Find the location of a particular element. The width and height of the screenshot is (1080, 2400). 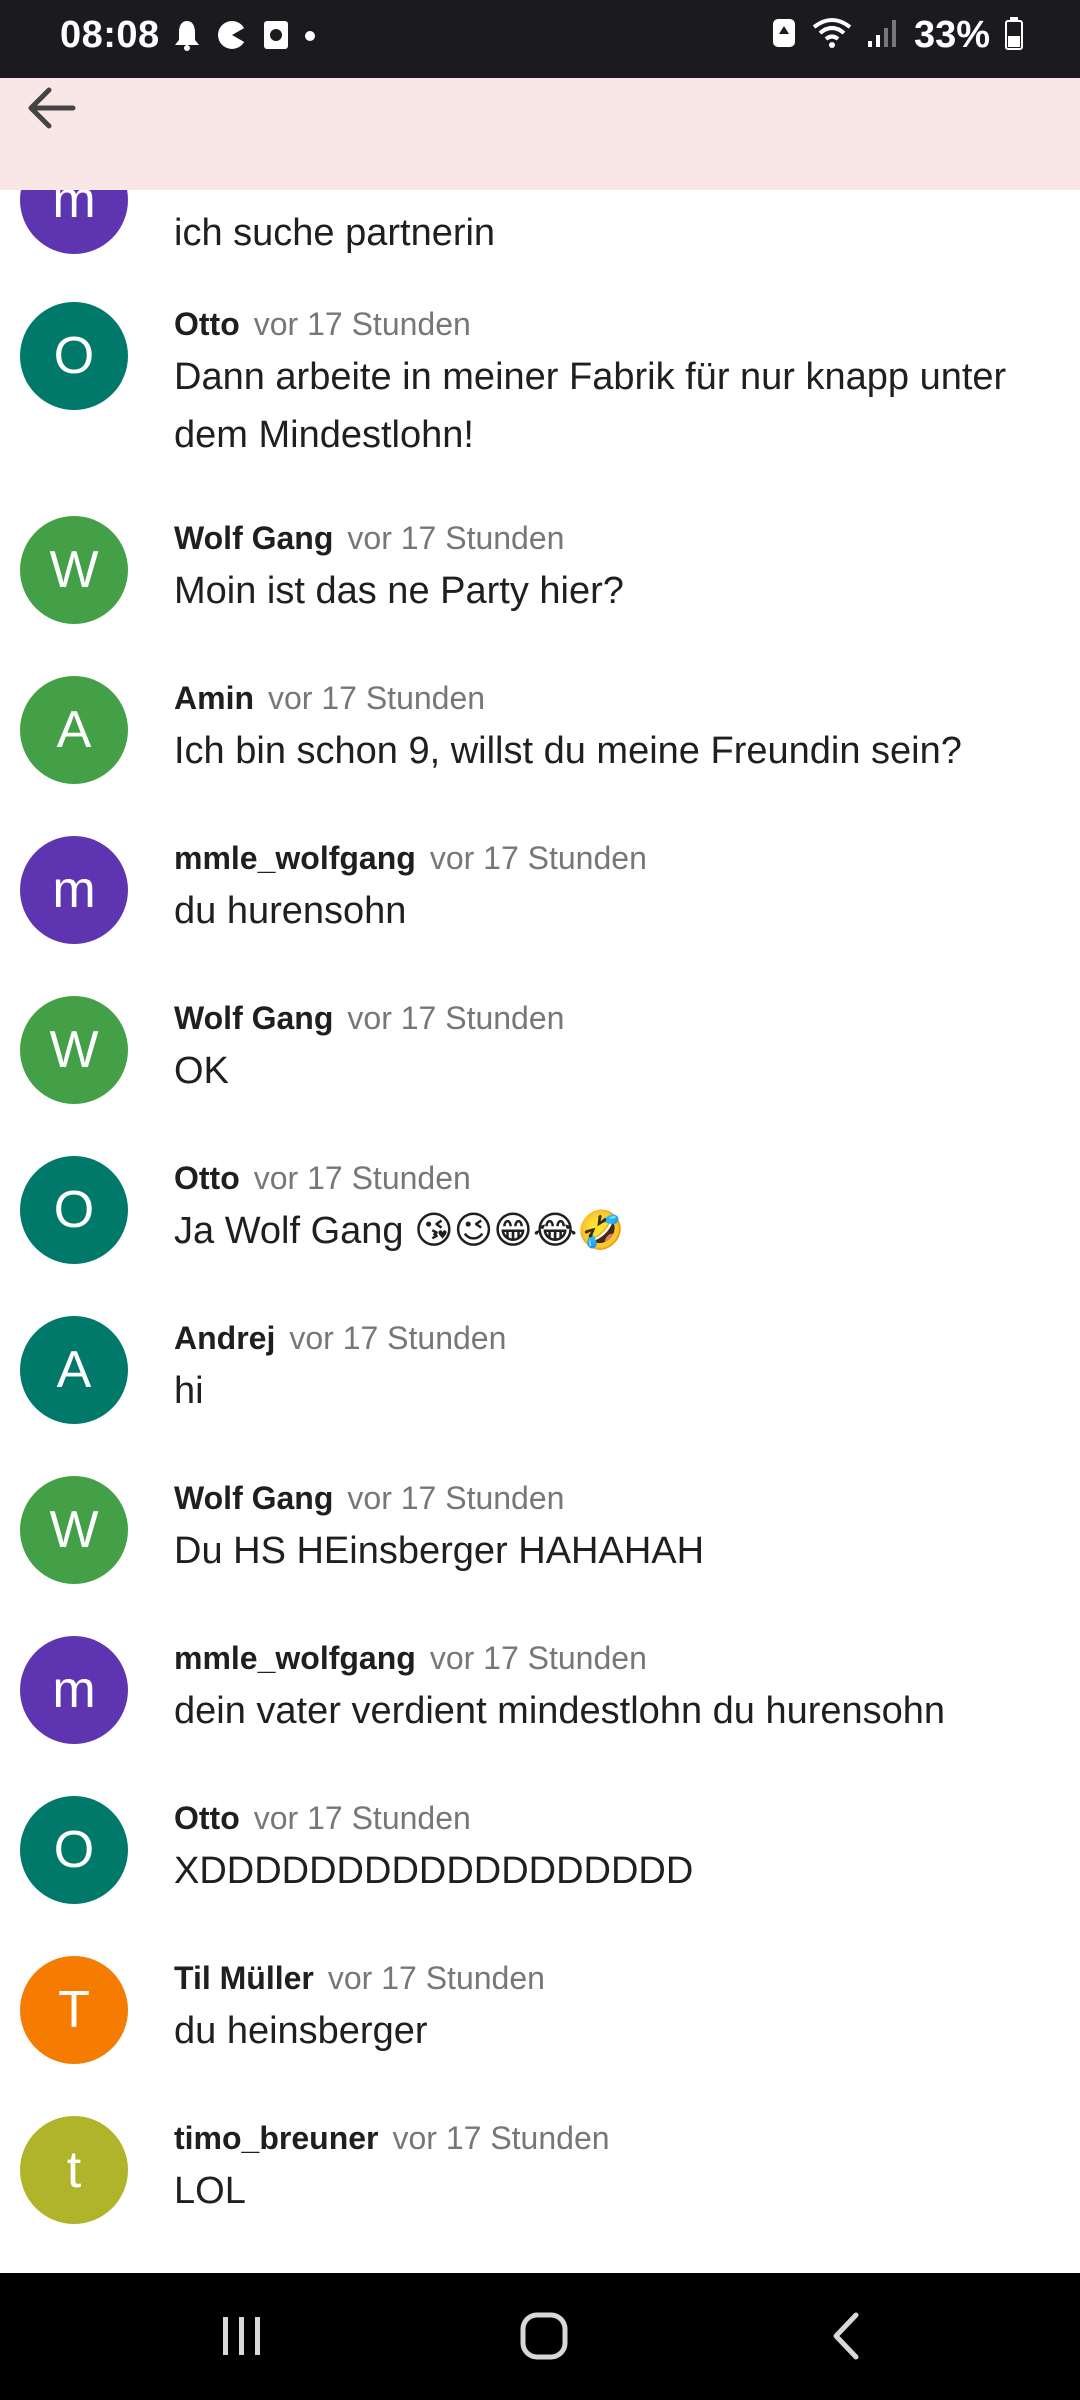

message-item: t timo_breuner vor 17 Stunden LOL is located at coordinates (540, 2194).